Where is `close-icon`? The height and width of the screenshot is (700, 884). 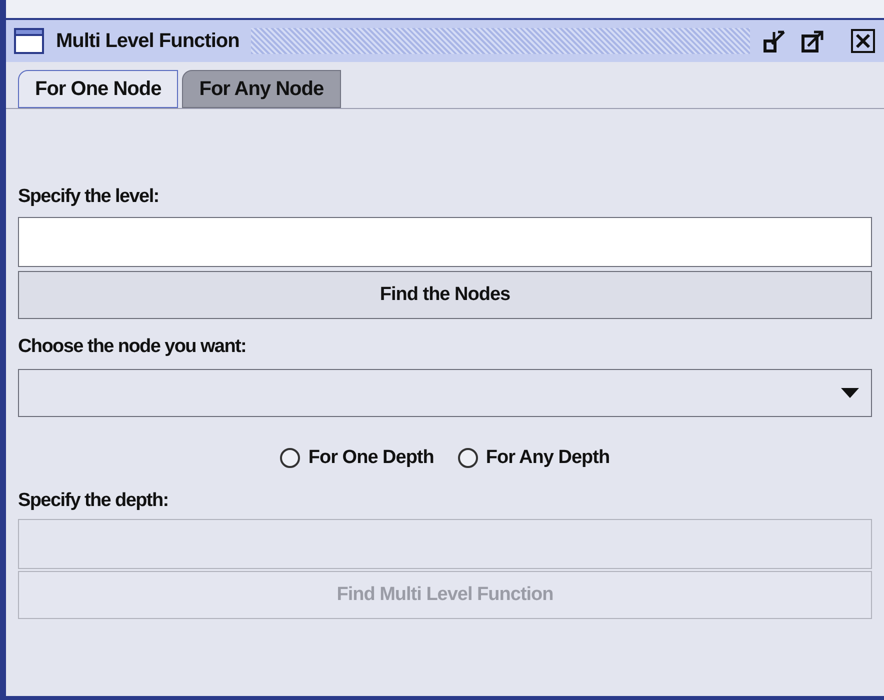 close-icon is located at coordinates (863, 41).